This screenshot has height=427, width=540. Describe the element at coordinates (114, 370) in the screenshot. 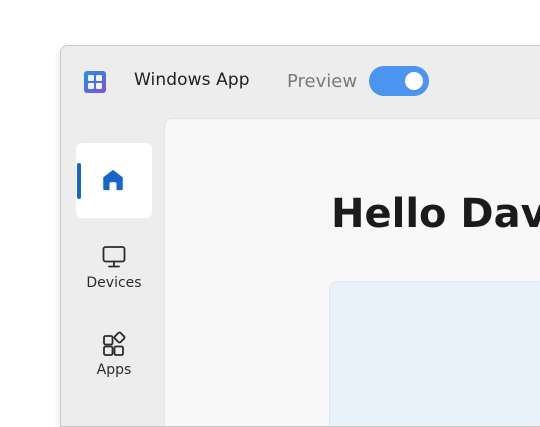

I see `sidebar-item-label: Apps` at that location.